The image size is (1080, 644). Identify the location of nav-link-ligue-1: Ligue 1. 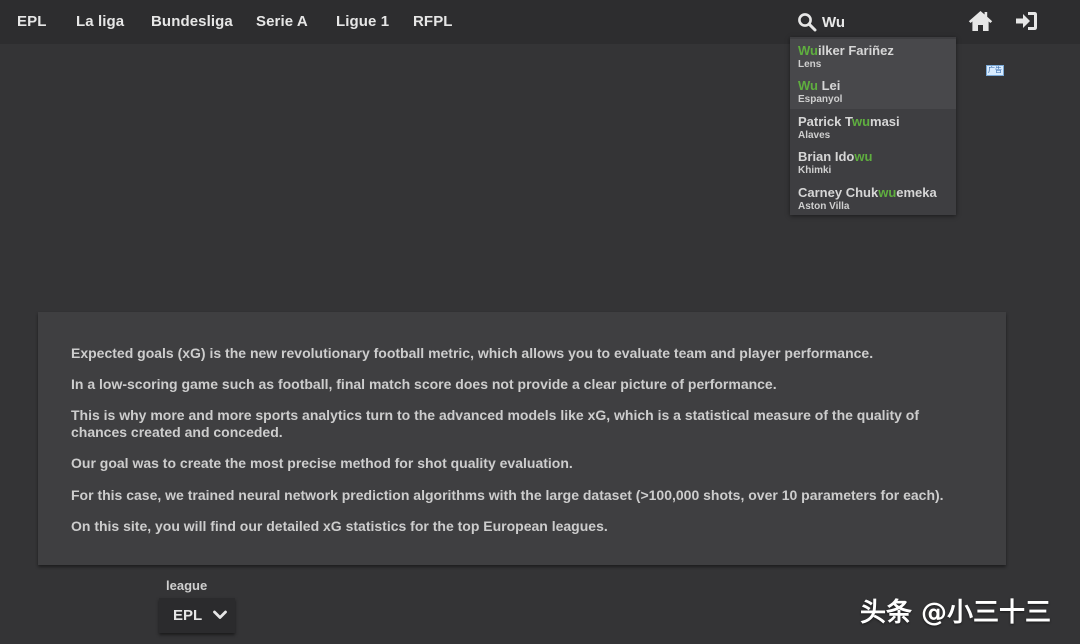
(362, 21).